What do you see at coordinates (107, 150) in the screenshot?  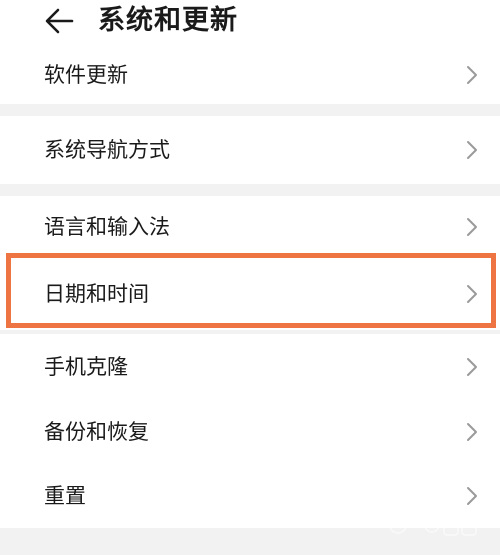 I see `settings-item-label: 系统导航方式` at bounding box center [107, 150].